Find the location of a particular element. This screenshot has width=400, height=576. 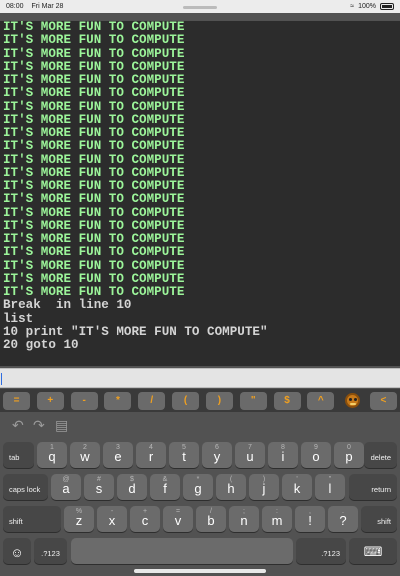

redo-icon: ↷ is located at coordinates (39, 425).